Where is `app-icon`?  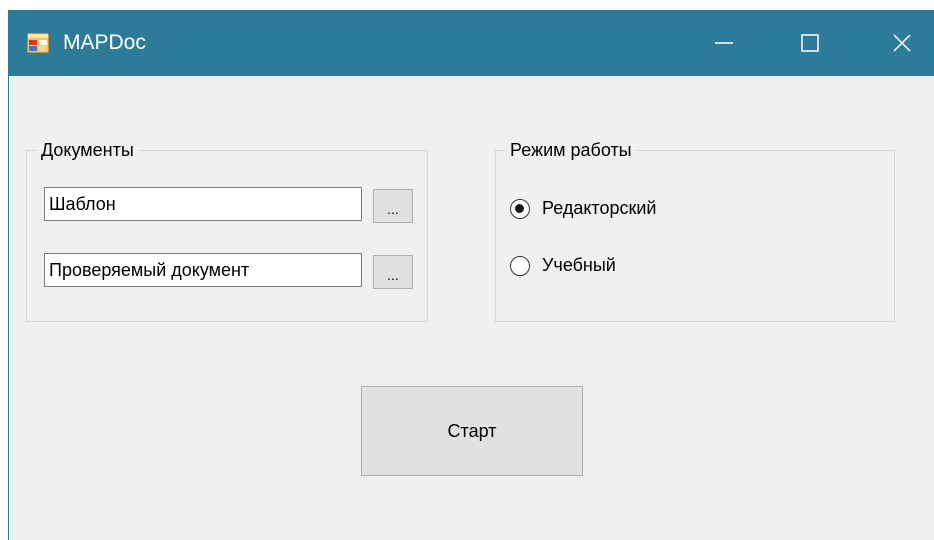 app-icon is located at coordinates (38, 43).